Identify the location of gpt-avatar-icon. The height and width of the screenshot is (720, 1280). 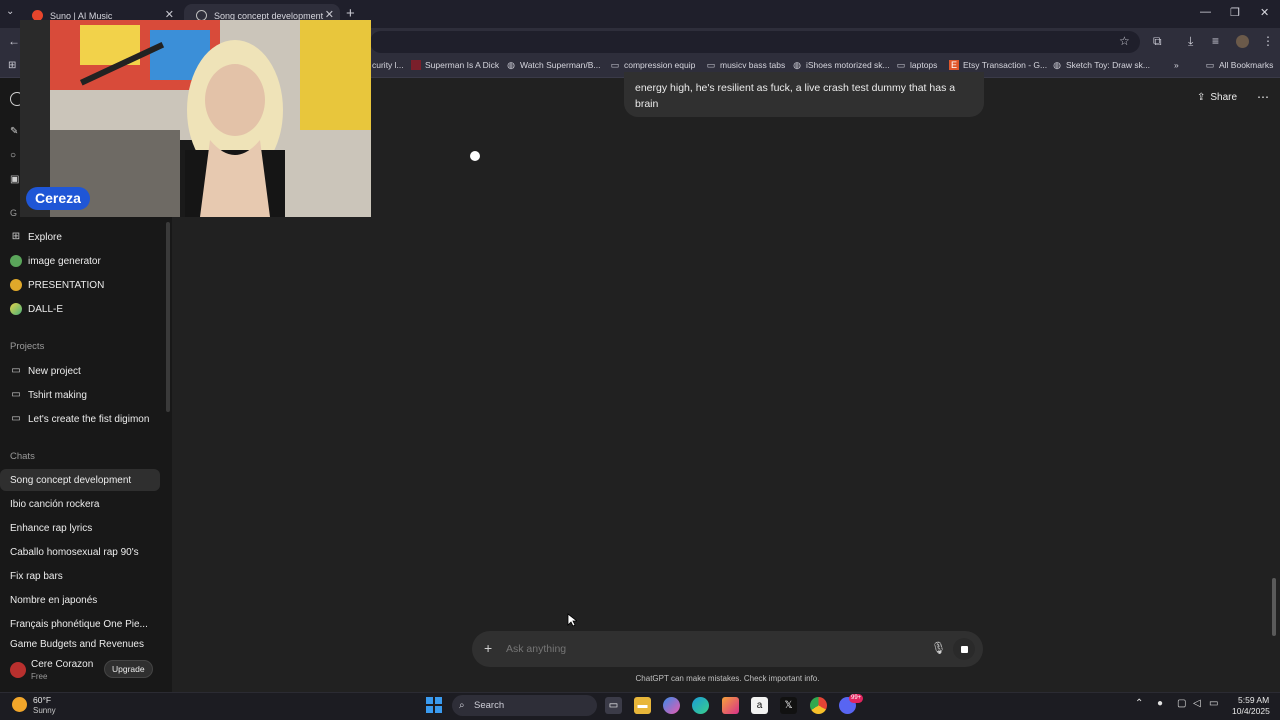
(16, 261).